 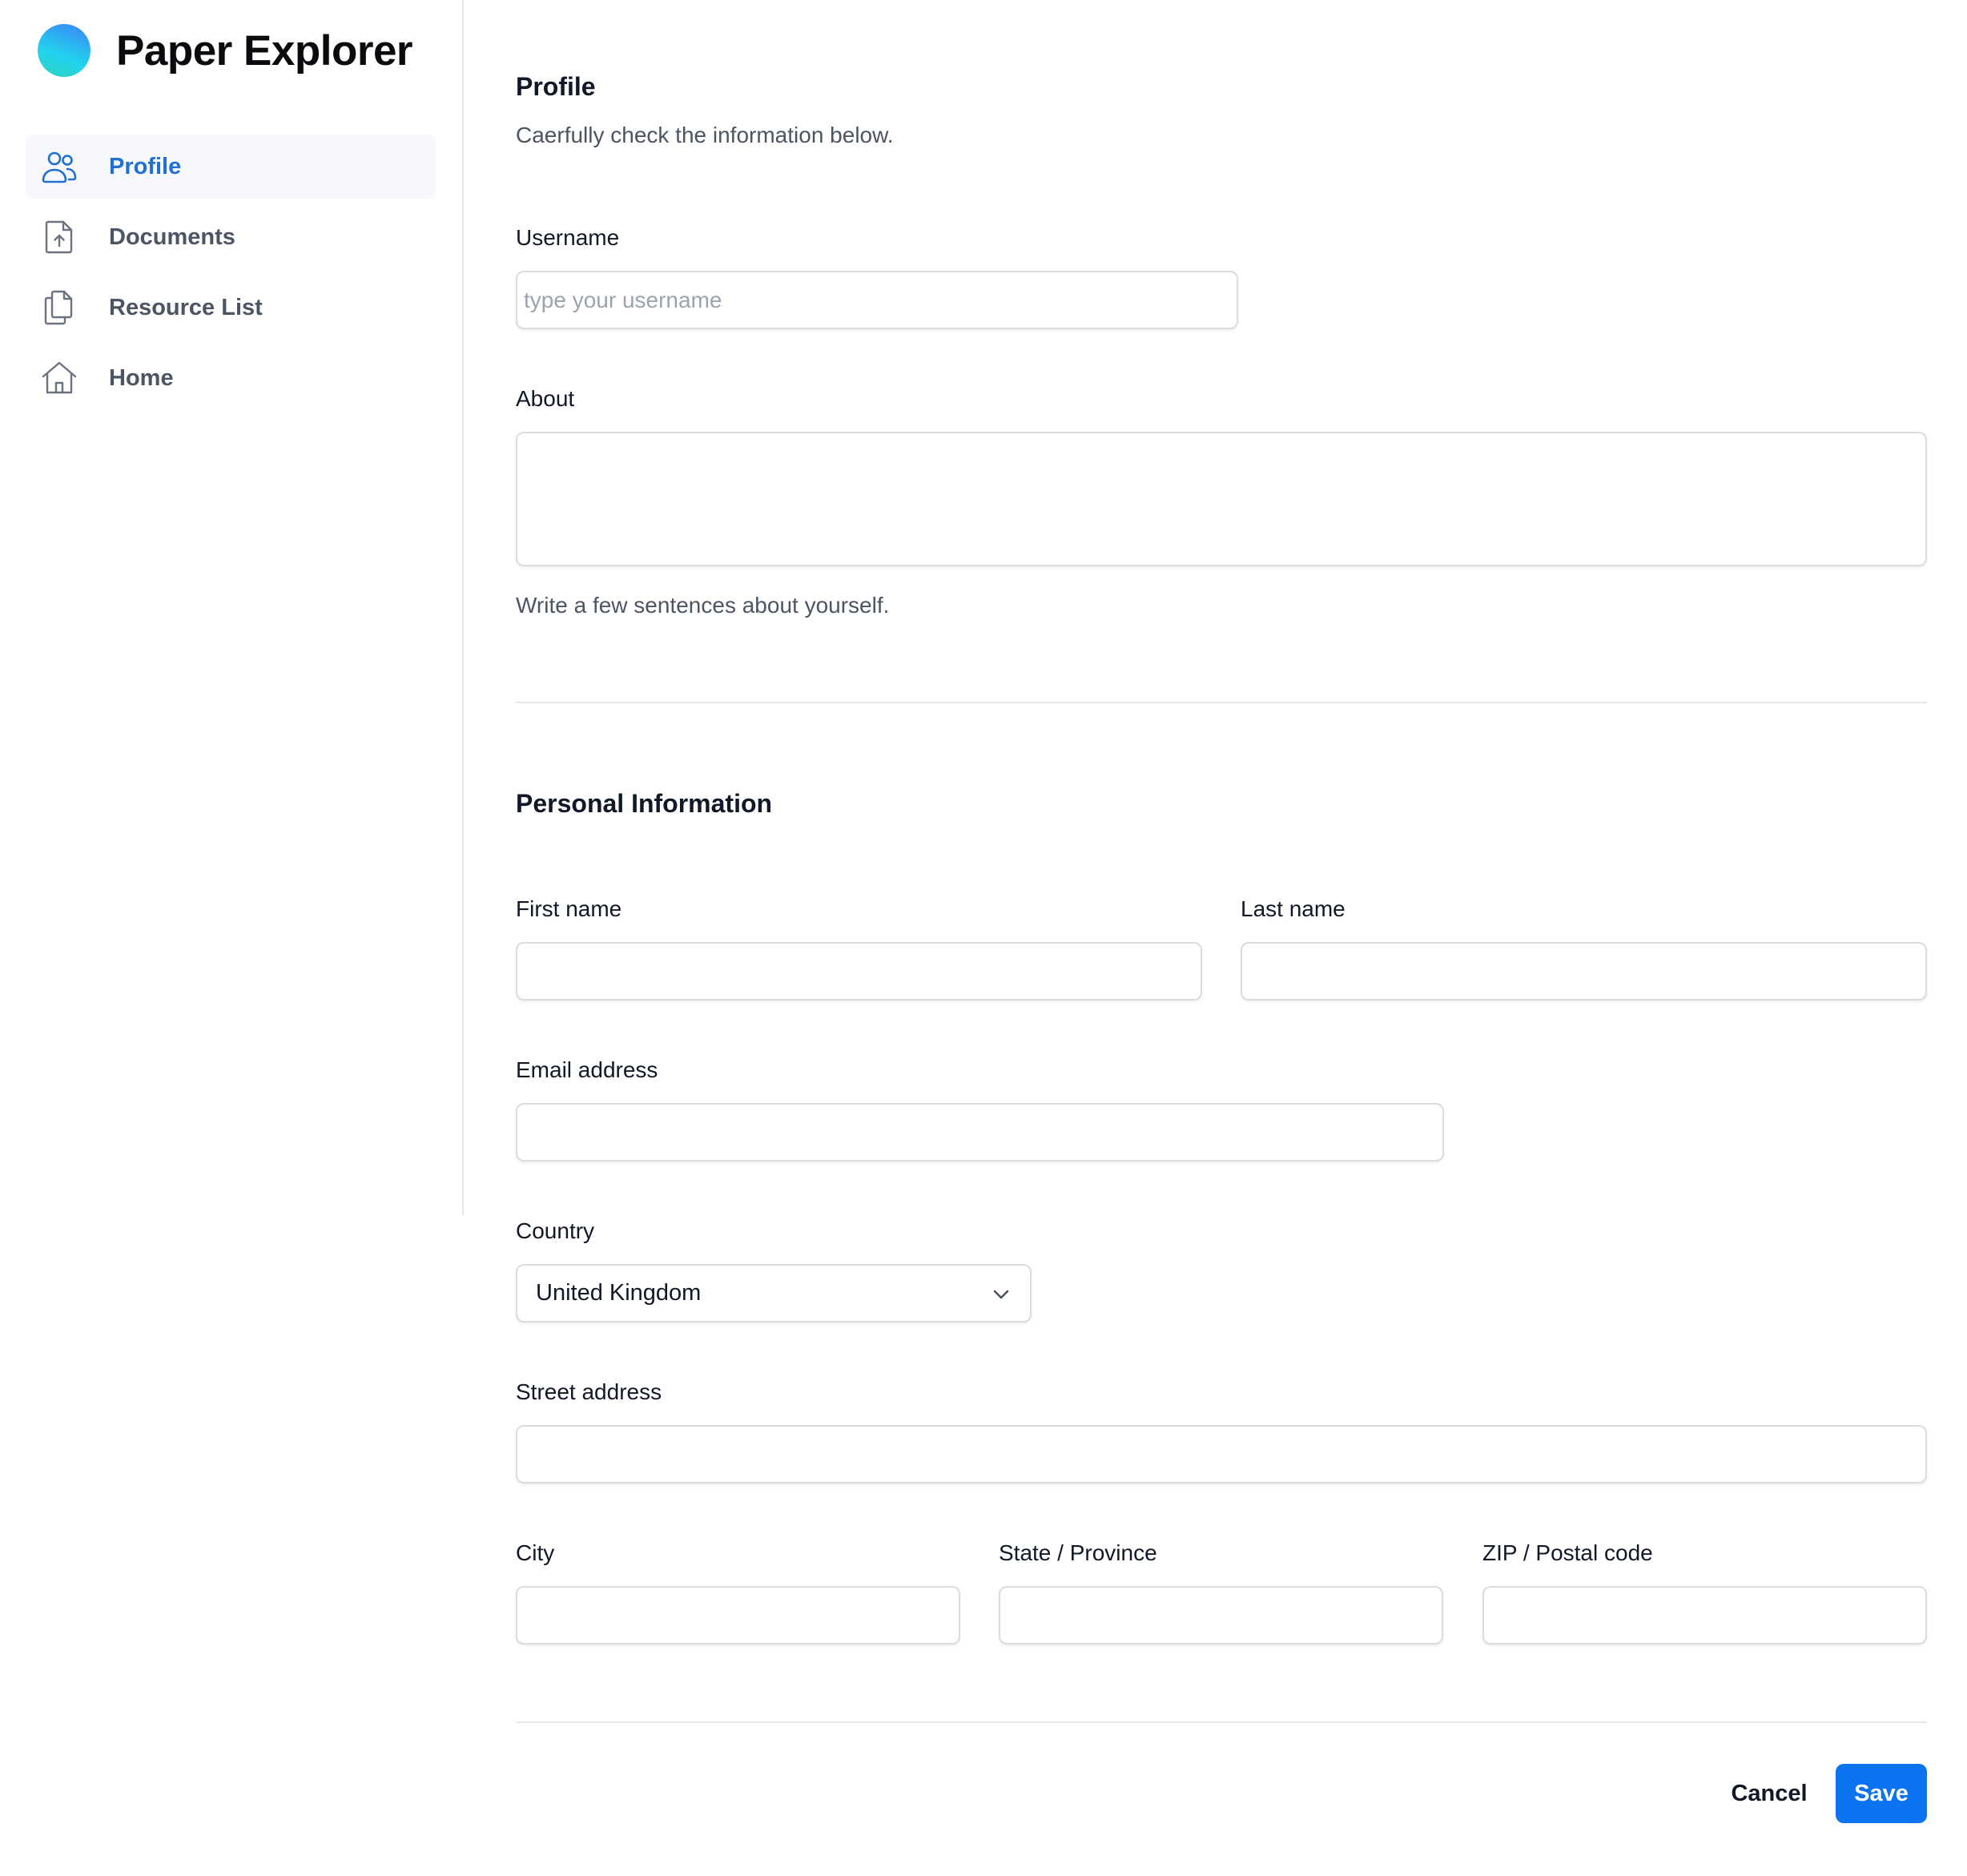 What do you see at coordinates (774, 1293) in the screenshot?
I see `country-select: United Kingdom` at bounding box center [774, 1293].